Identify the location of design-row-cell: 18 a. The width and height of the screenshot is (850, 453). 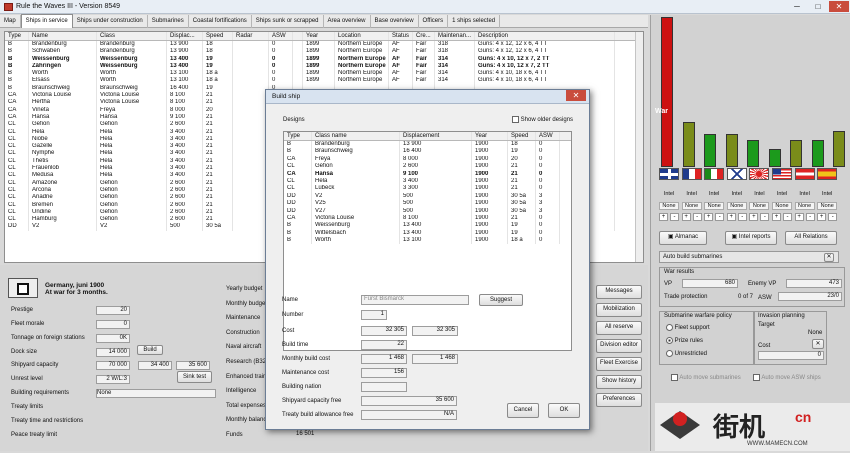
(522, 241).